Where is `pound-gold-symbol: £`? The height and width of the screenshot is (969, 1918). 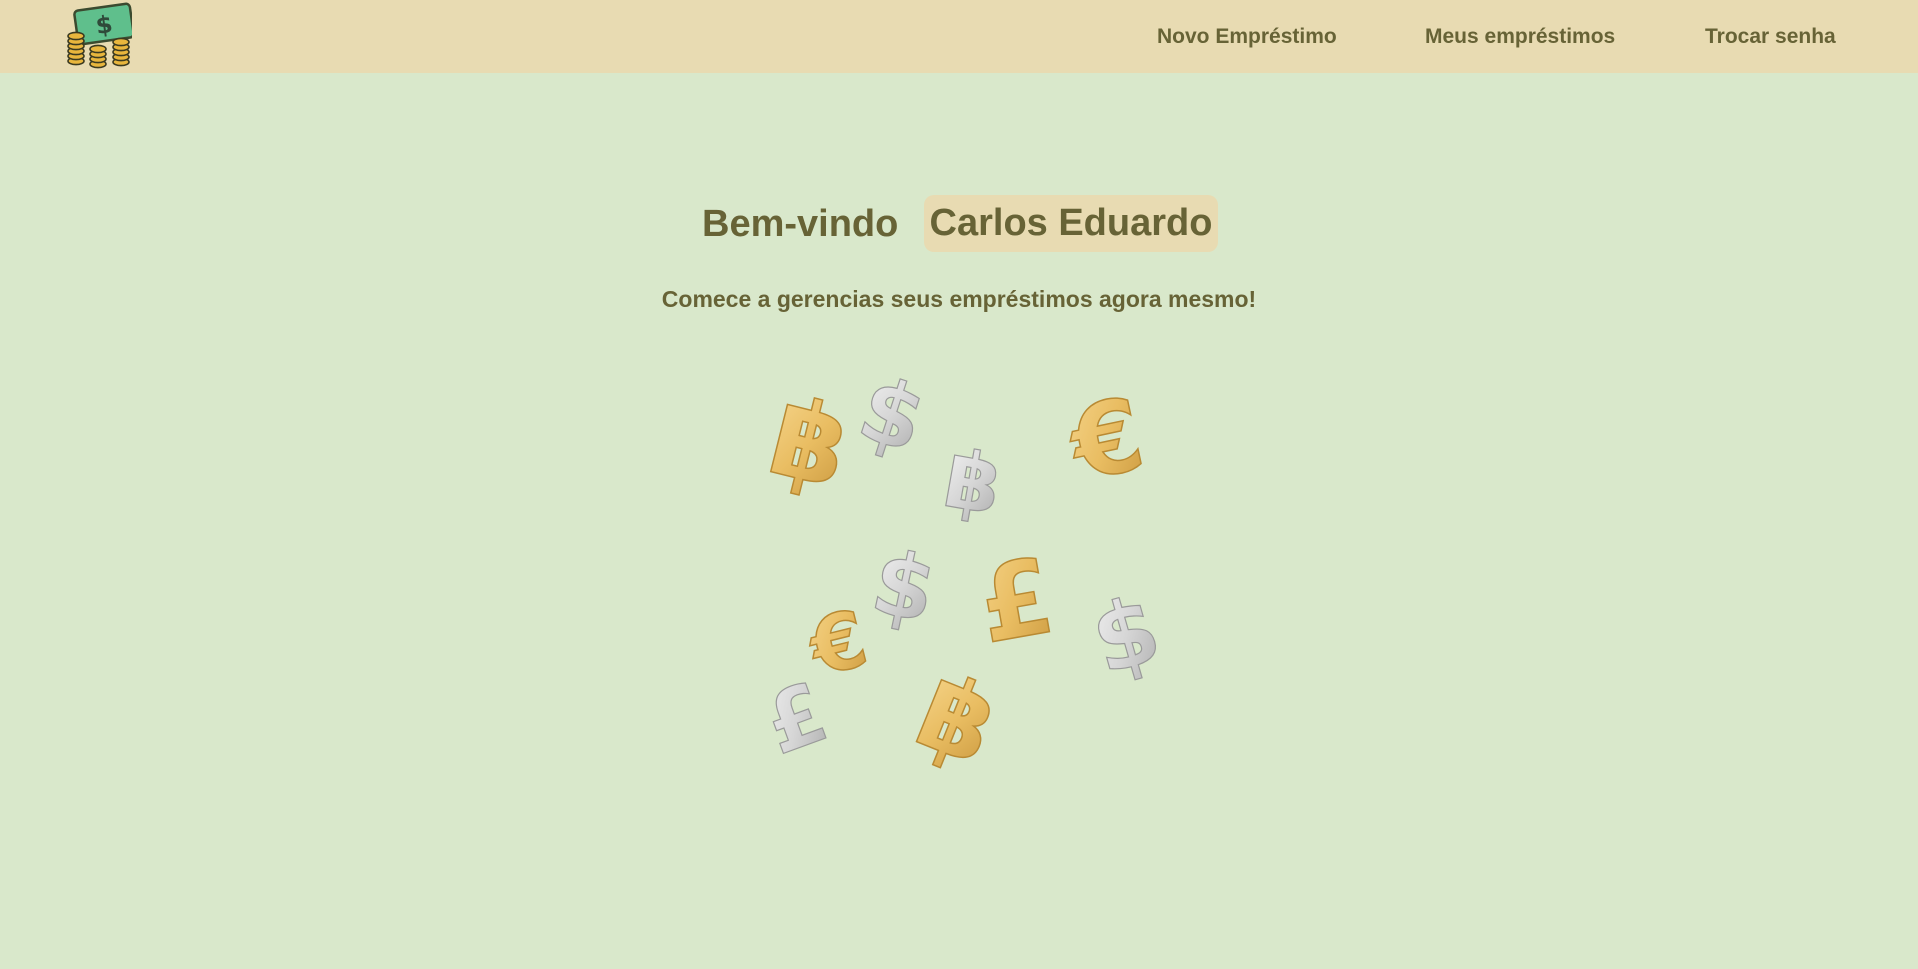 pound-gold-symbol: £ is located at coordinates (1016, 601).